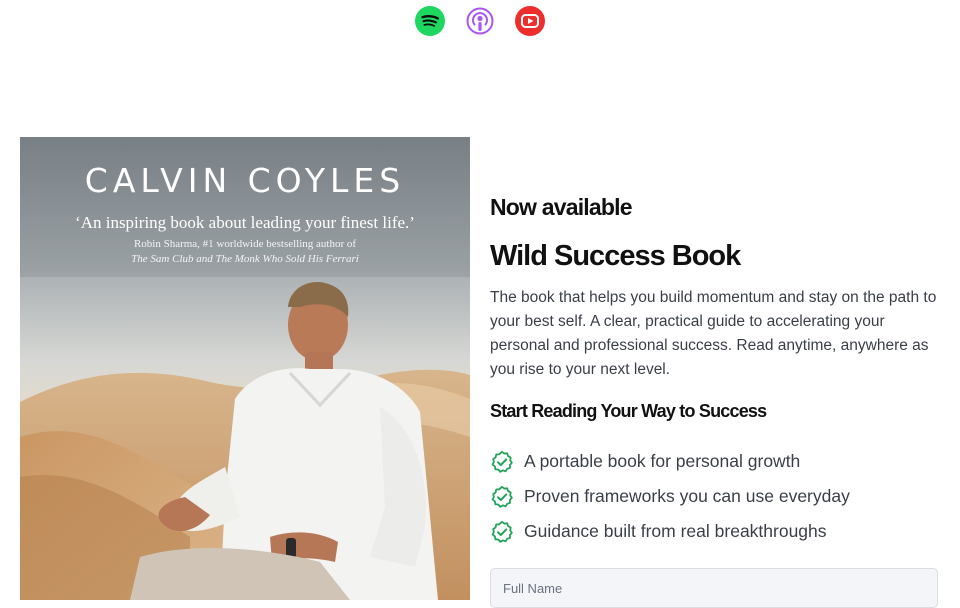  I want to click on benefit-text: Proven frameworks you can use everyday, so click(687, 496).